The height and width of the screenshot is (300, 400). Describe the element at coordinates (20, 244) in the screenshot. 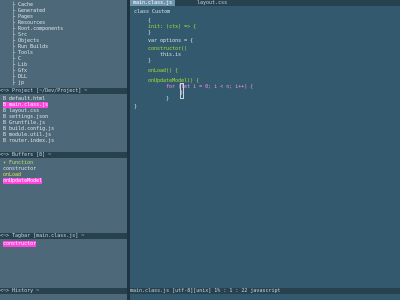

I see `tag-item-2: constructor` at that location.